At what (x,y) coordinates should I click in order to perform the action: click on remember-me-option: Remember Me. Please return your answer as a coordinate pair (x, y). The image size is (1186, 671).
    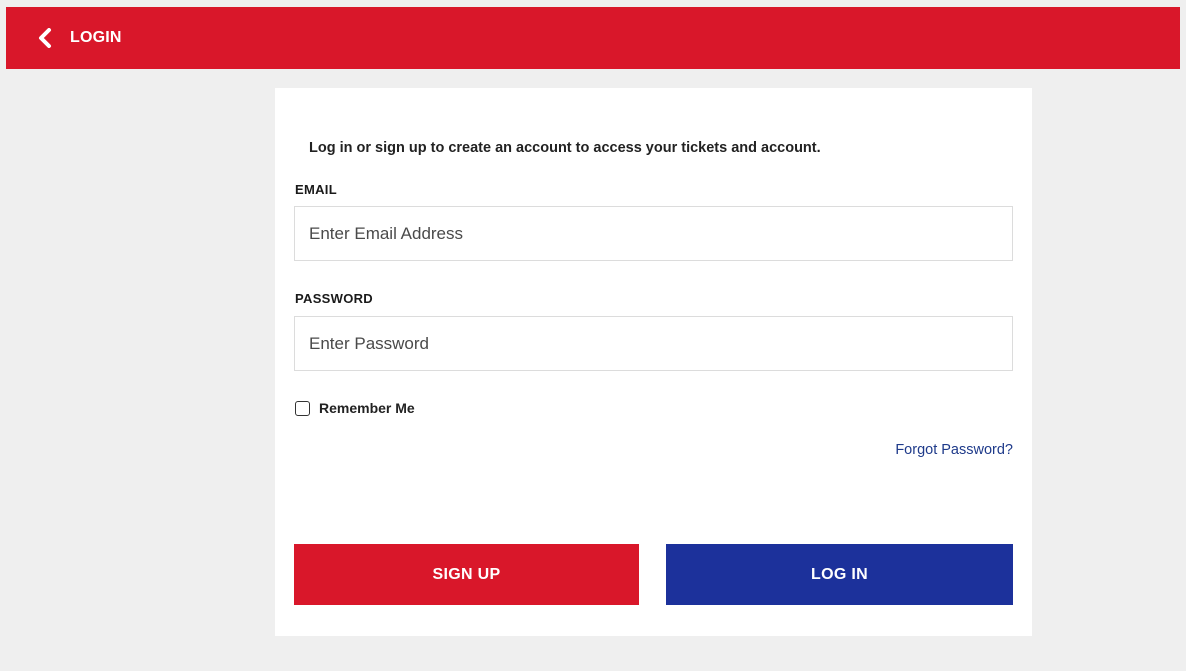
    Looking at the image, I should click on (355, 408).